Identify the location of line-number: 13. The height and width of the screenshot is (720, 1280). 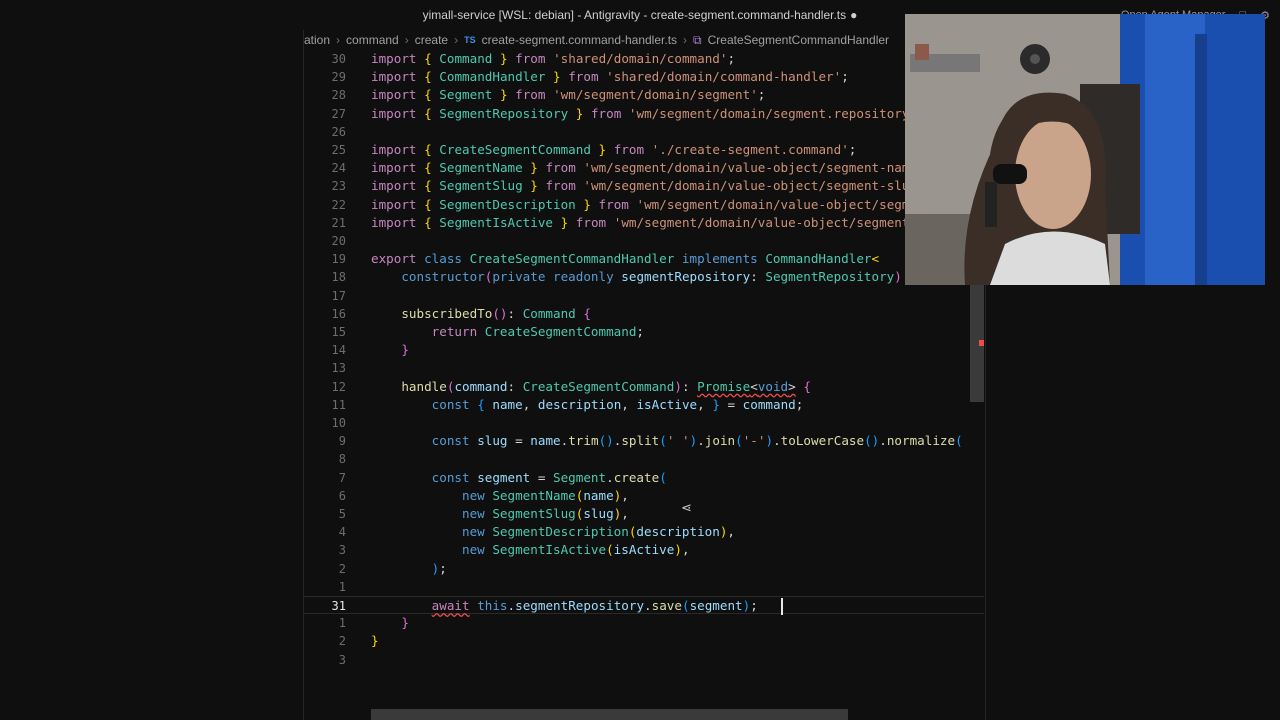
(338, 368).